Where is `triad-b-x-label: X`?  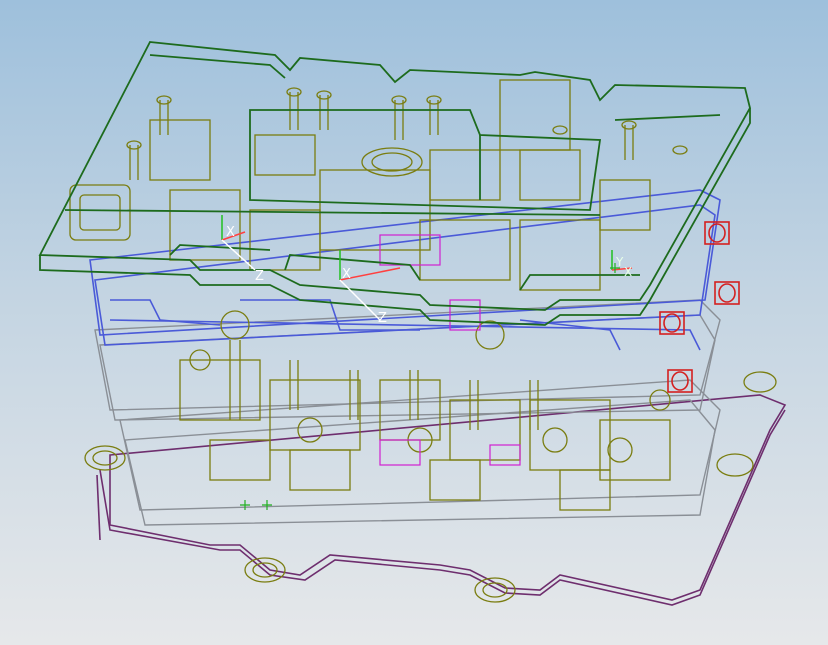
triad-b-x-label: X is located at coordinates (346, 274).